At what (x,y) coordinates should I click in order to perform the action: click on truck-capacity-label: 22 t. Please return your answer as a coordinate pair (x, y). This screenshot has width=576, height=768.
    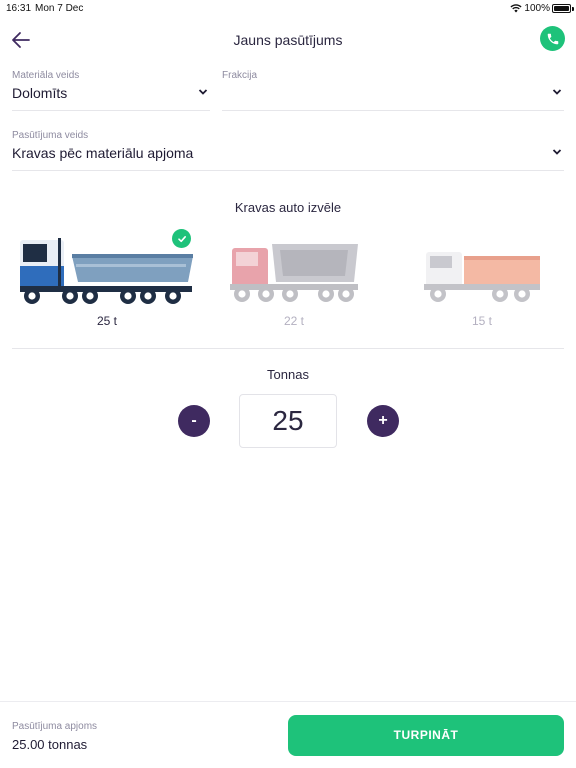
    Looking at the image, I should click on (293, 321).